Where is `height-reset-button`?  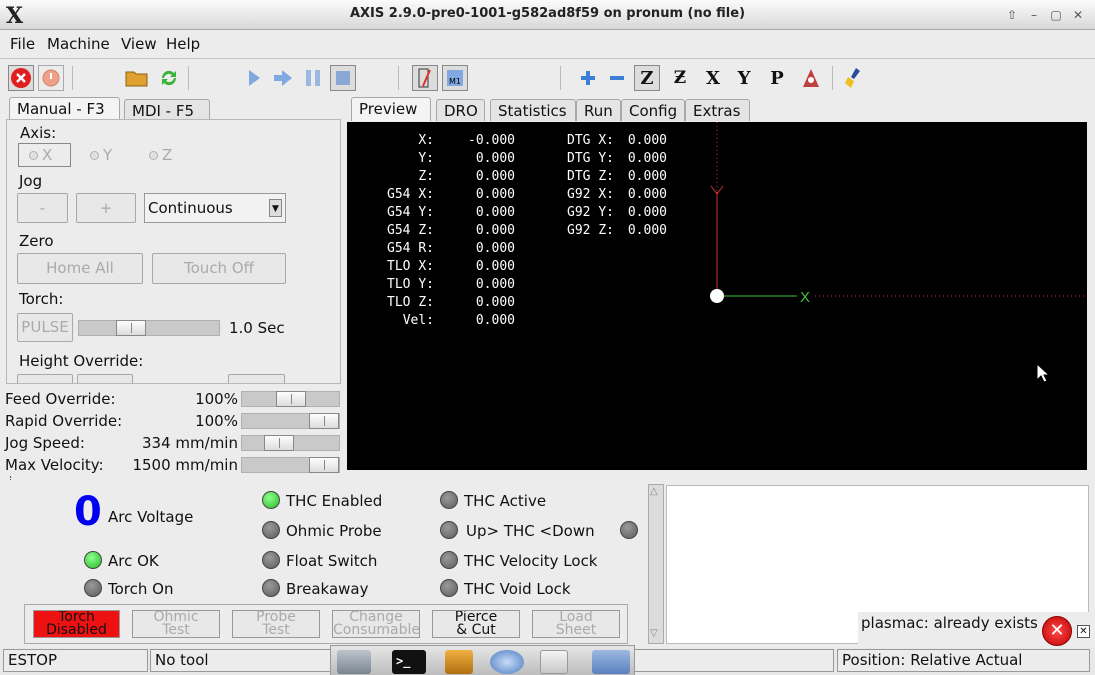
height-reset-button is located at coordinates (256, 378).